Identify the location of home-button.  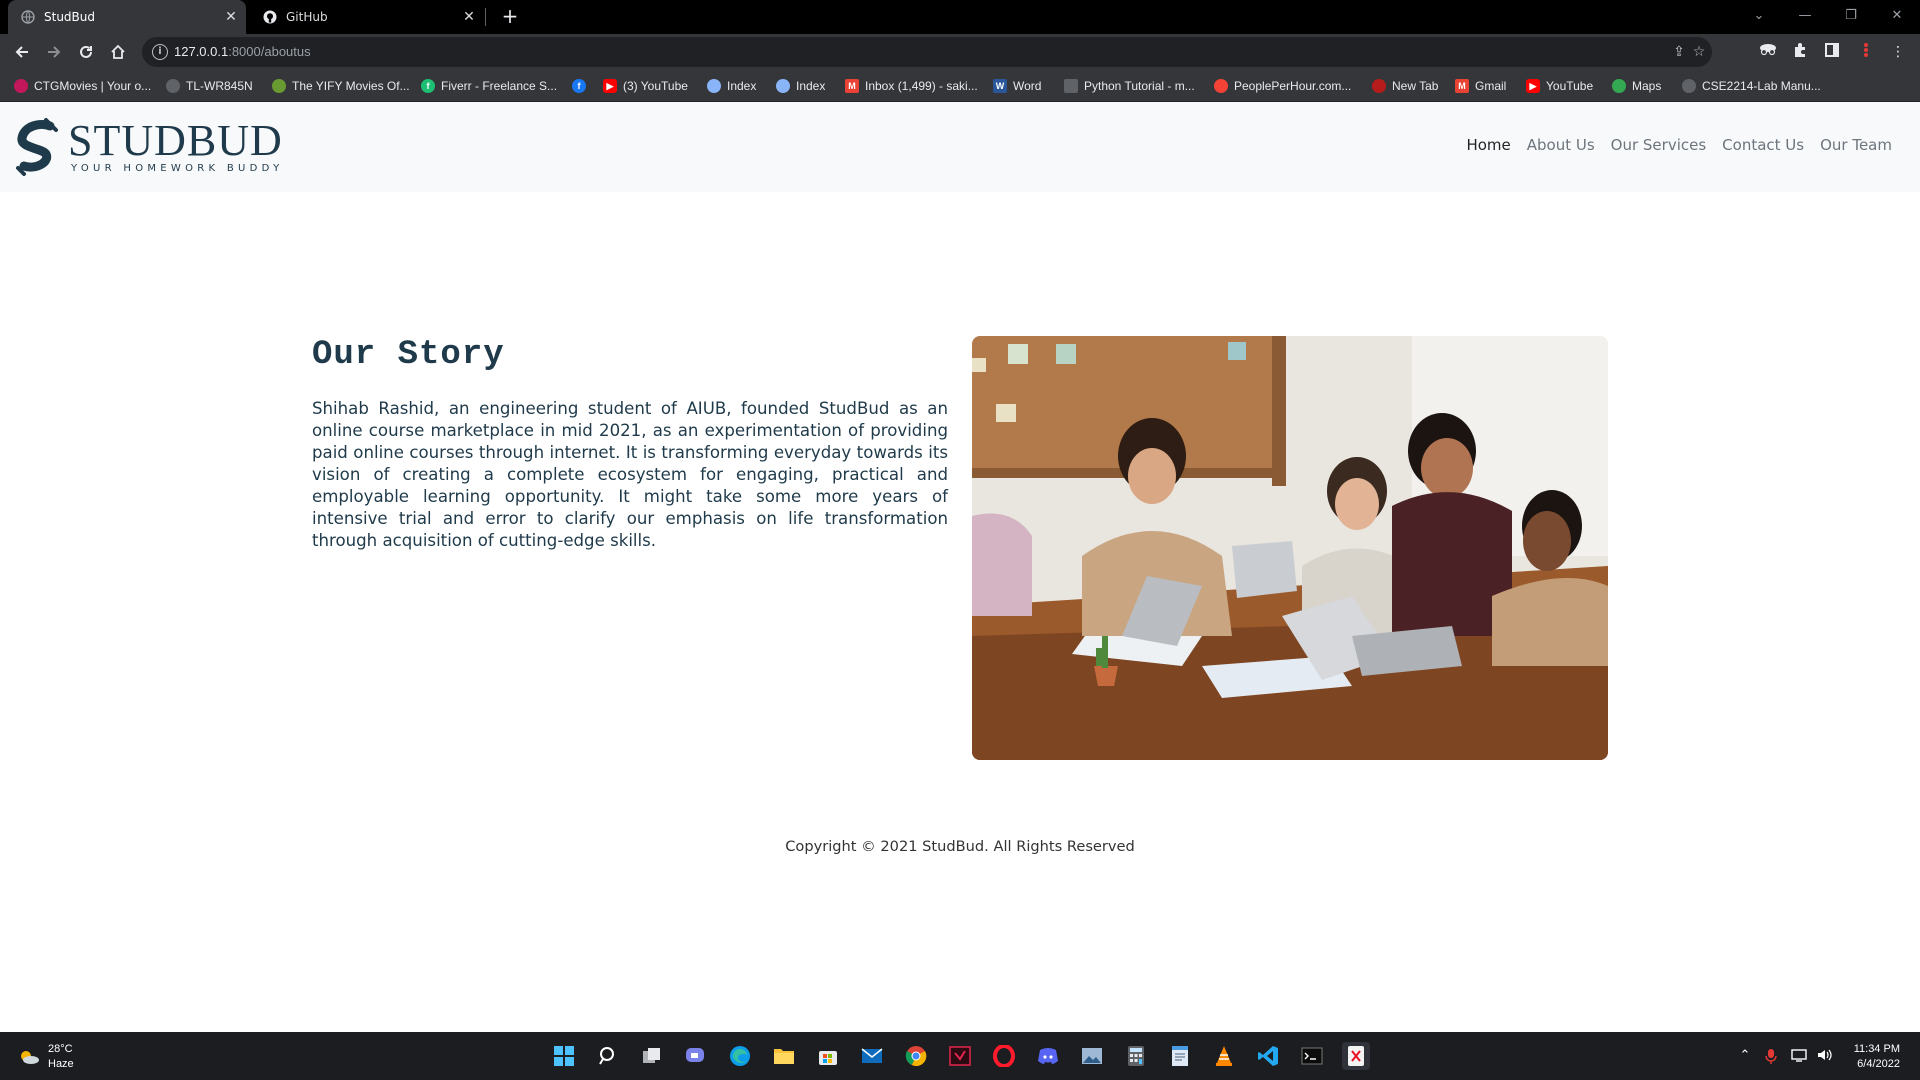
(118, 52).